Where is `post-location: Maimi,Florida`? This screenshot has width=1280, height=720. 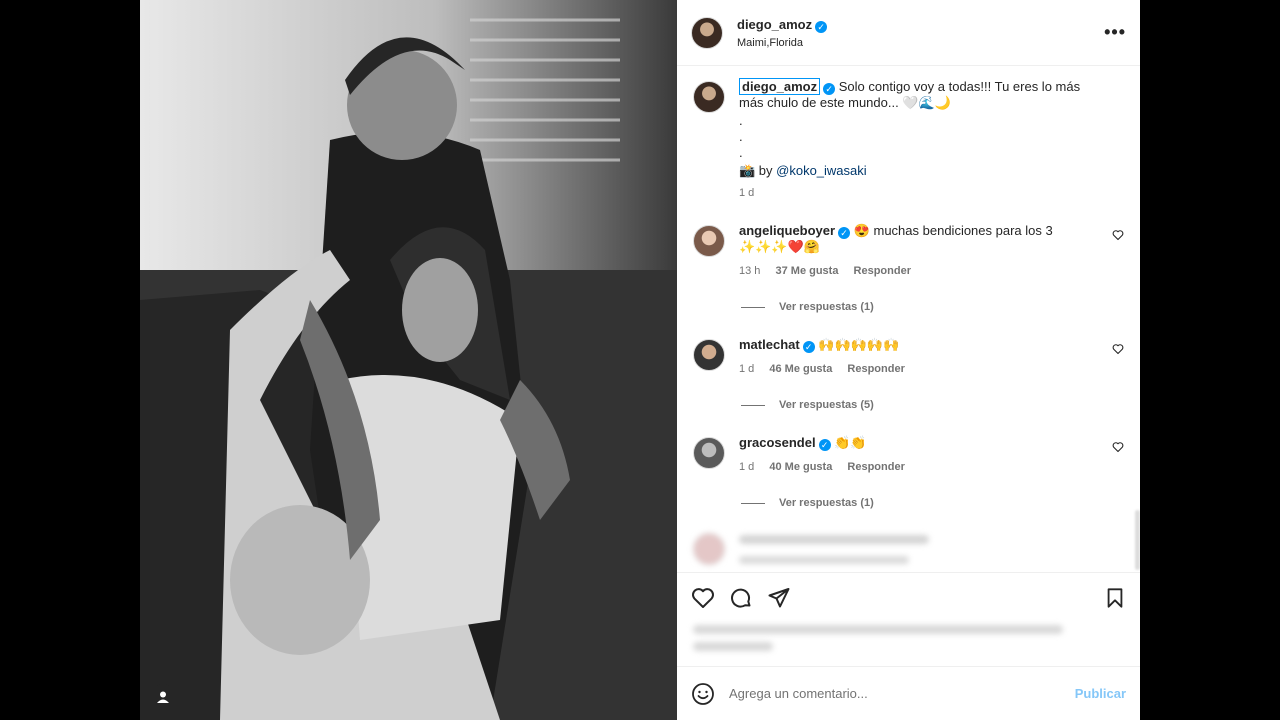 post-location: Maimi,Florida is located at coordinates (920, 43).